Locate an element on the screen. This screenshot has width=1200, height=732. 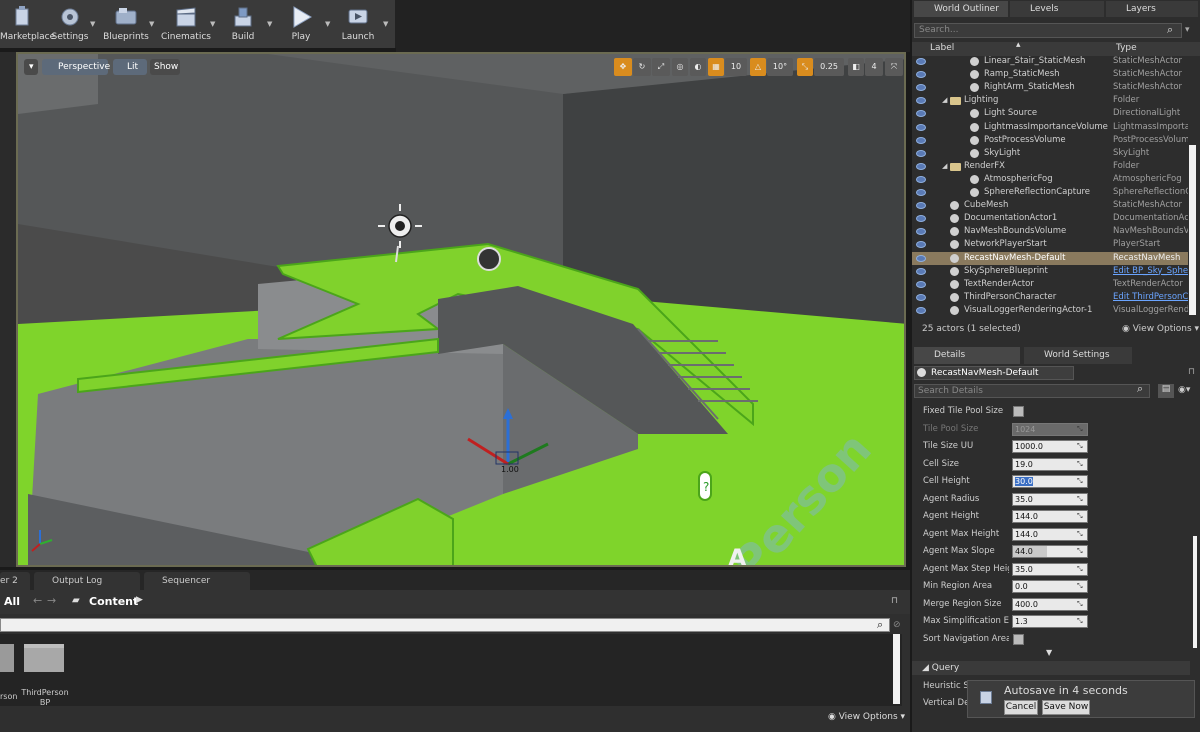
scale-snap-icon: ⤡ is located at coordinates (805, 67).